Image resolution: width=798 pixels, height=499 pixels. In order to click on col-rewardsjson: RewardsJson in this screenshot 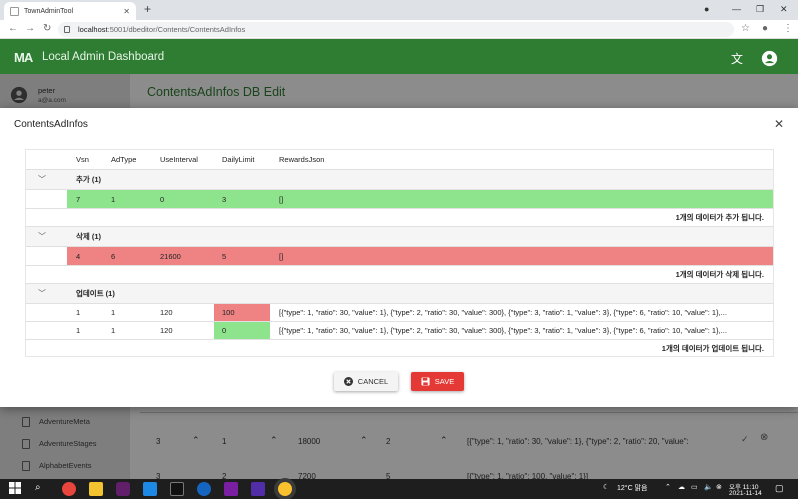, I will do `click(302, 159)`.